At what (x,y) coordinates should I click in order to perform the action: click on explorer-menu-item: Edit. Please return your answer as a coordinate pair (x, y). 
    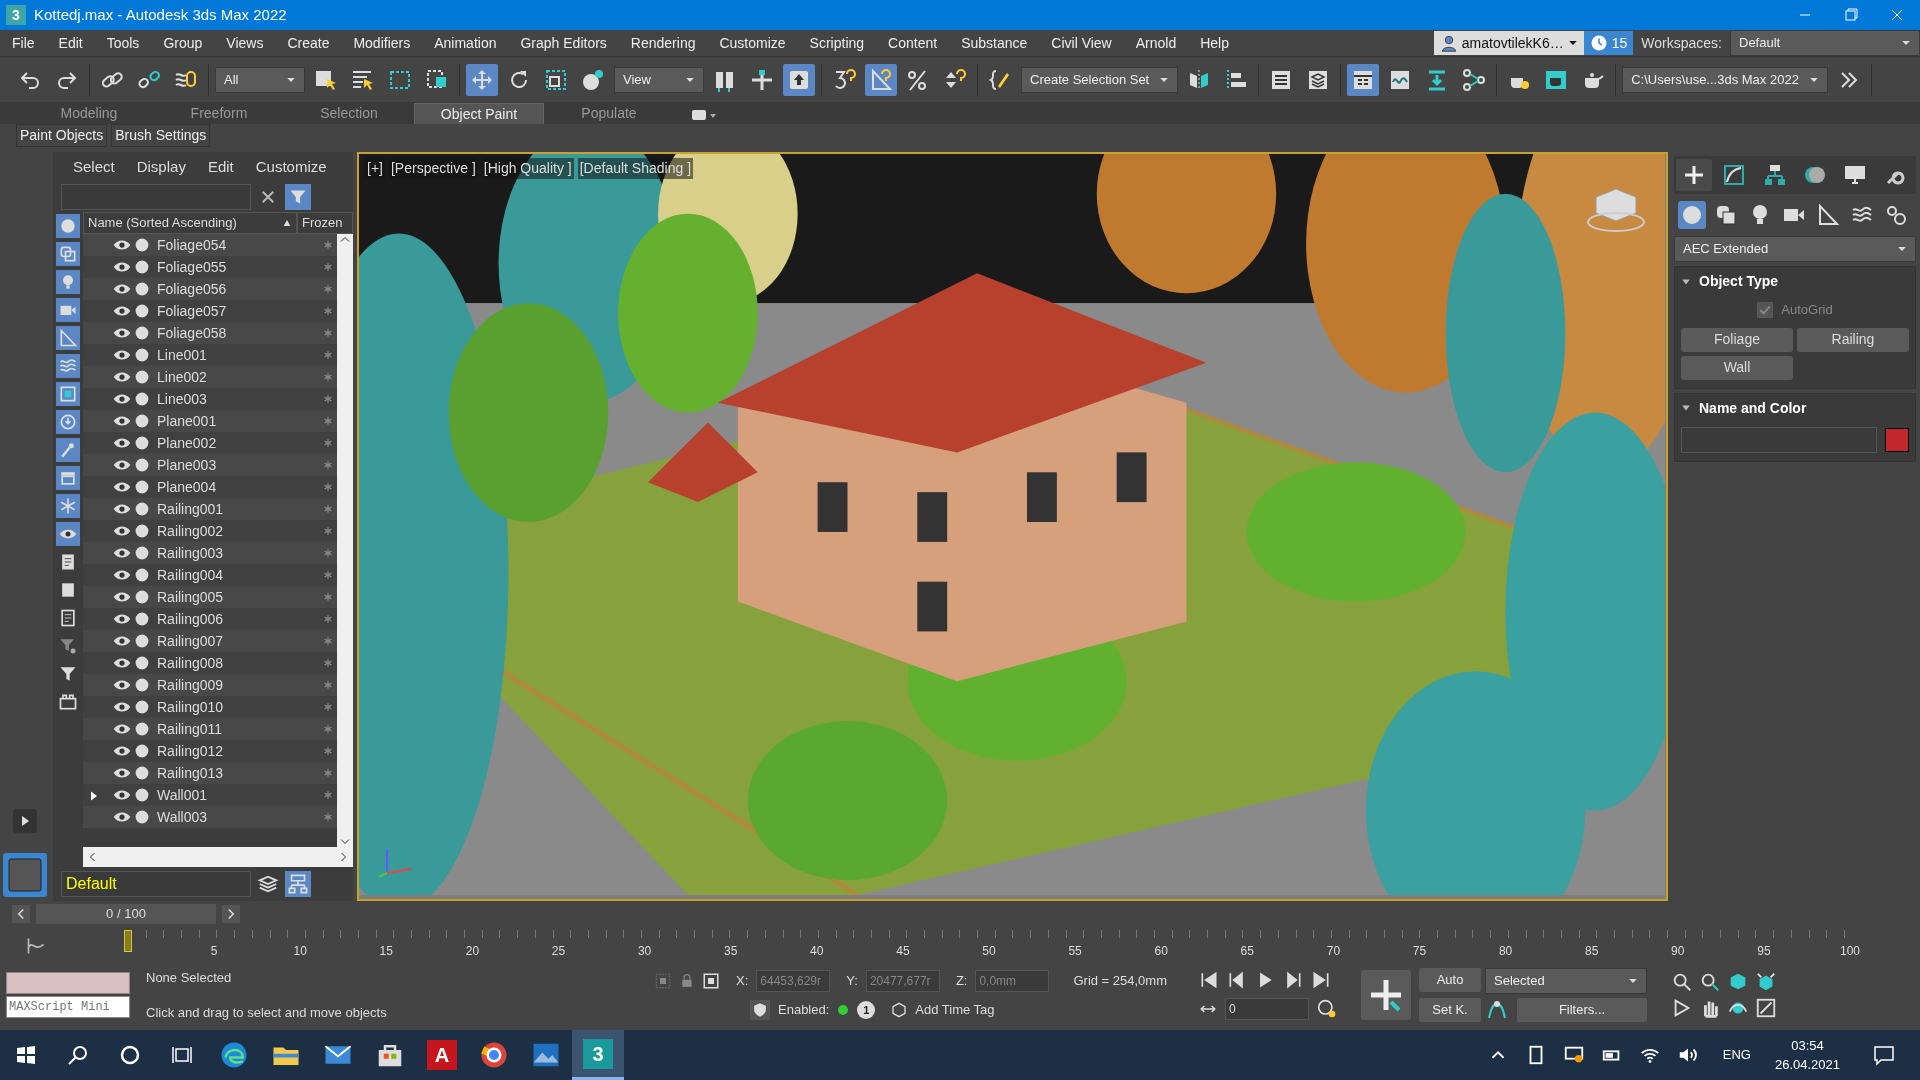
    Looking at the image, I should click on (220, 167).